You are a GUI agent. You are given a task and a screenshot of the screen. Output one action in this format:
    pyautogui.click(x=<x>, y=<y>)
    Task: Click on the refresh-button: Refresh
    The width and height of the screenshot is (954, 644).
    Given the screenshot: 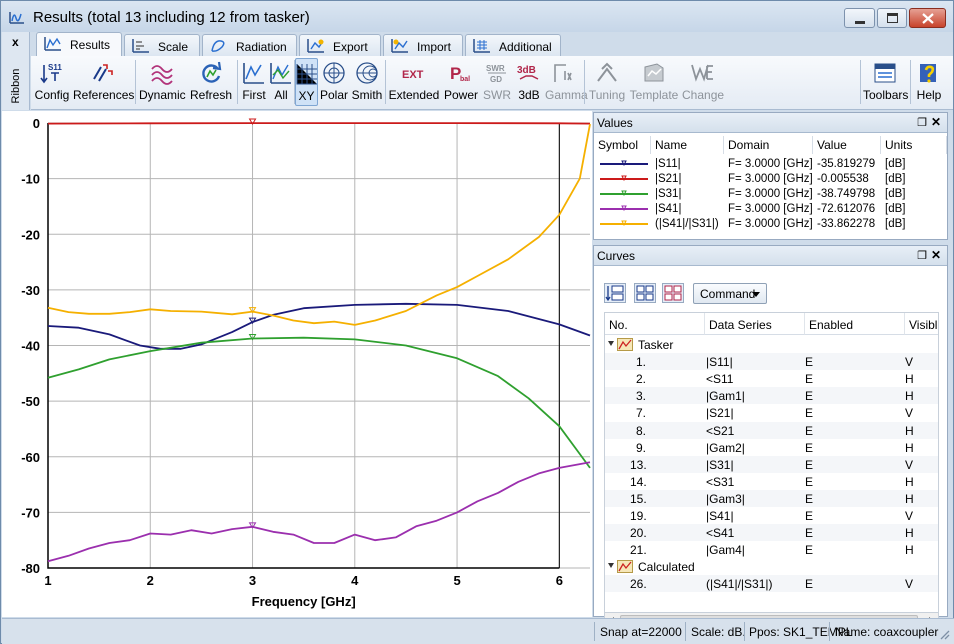 What is the action you would take?
    pyautogui.click(x=211, y=82)
    